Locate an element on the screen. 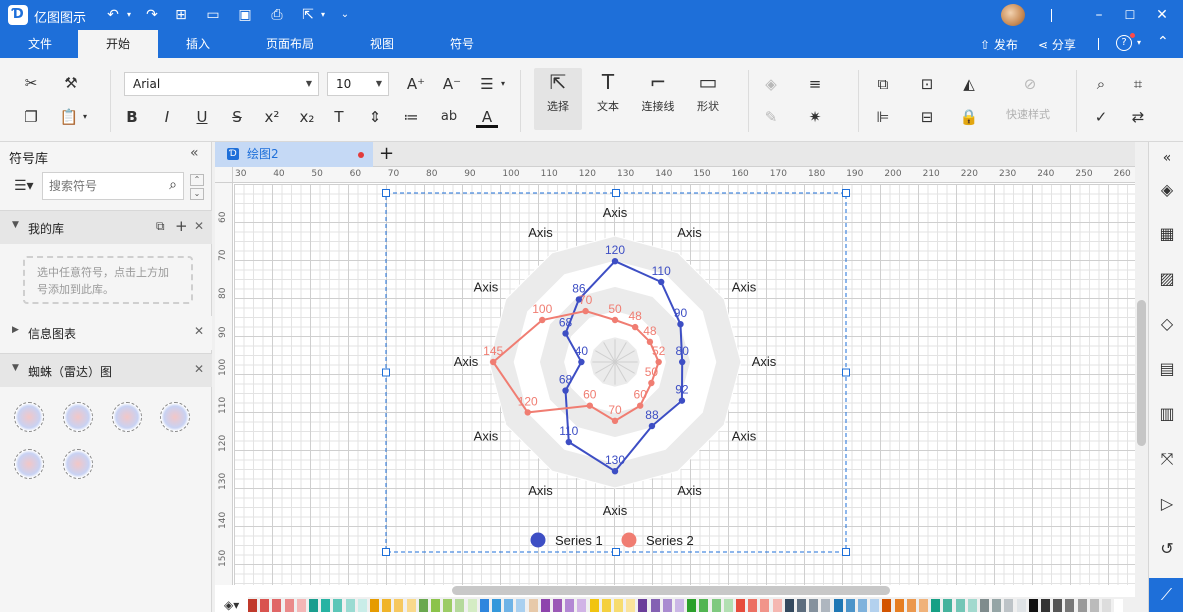 The height and width of the screenshot is (612, 1183). menu-file: 文件 is located at coordinates (40, 44).